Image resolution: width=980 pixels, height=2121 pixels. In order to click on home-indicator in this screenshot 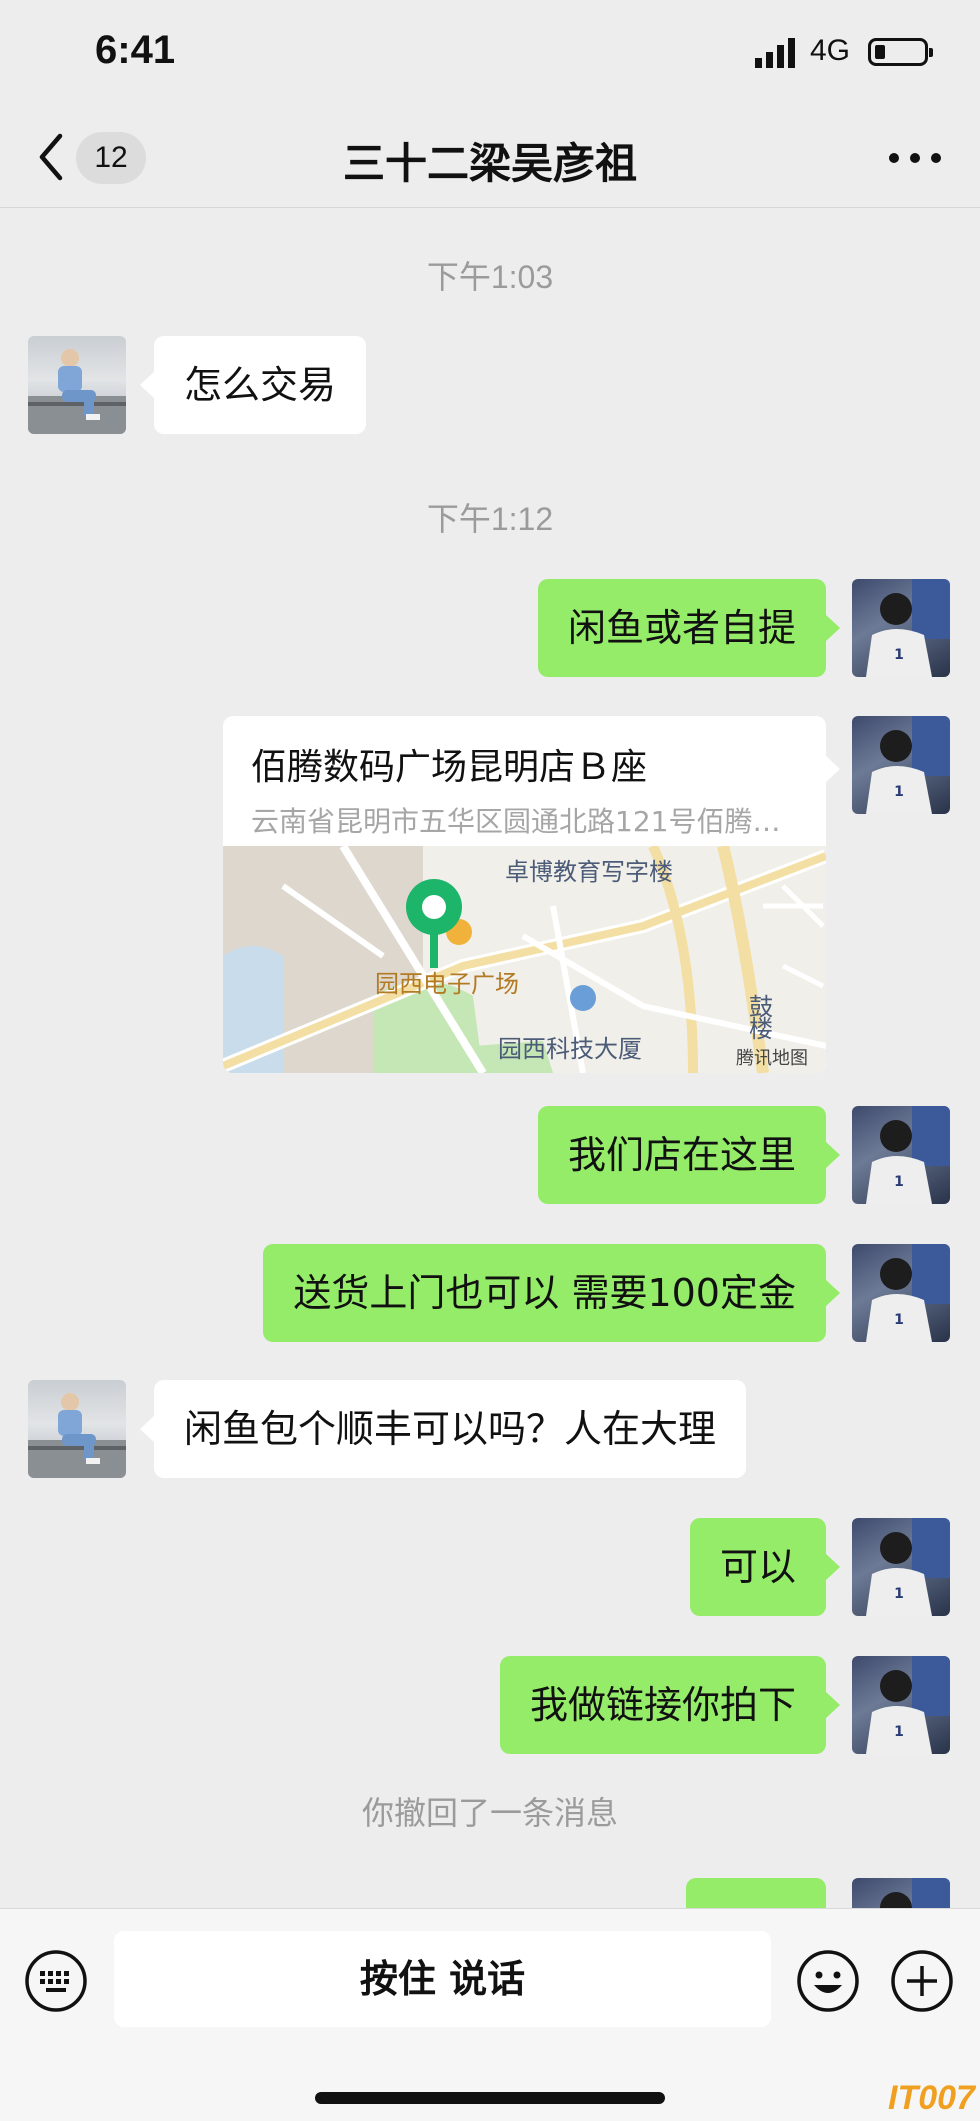, I will do `click(490, 2098)`.